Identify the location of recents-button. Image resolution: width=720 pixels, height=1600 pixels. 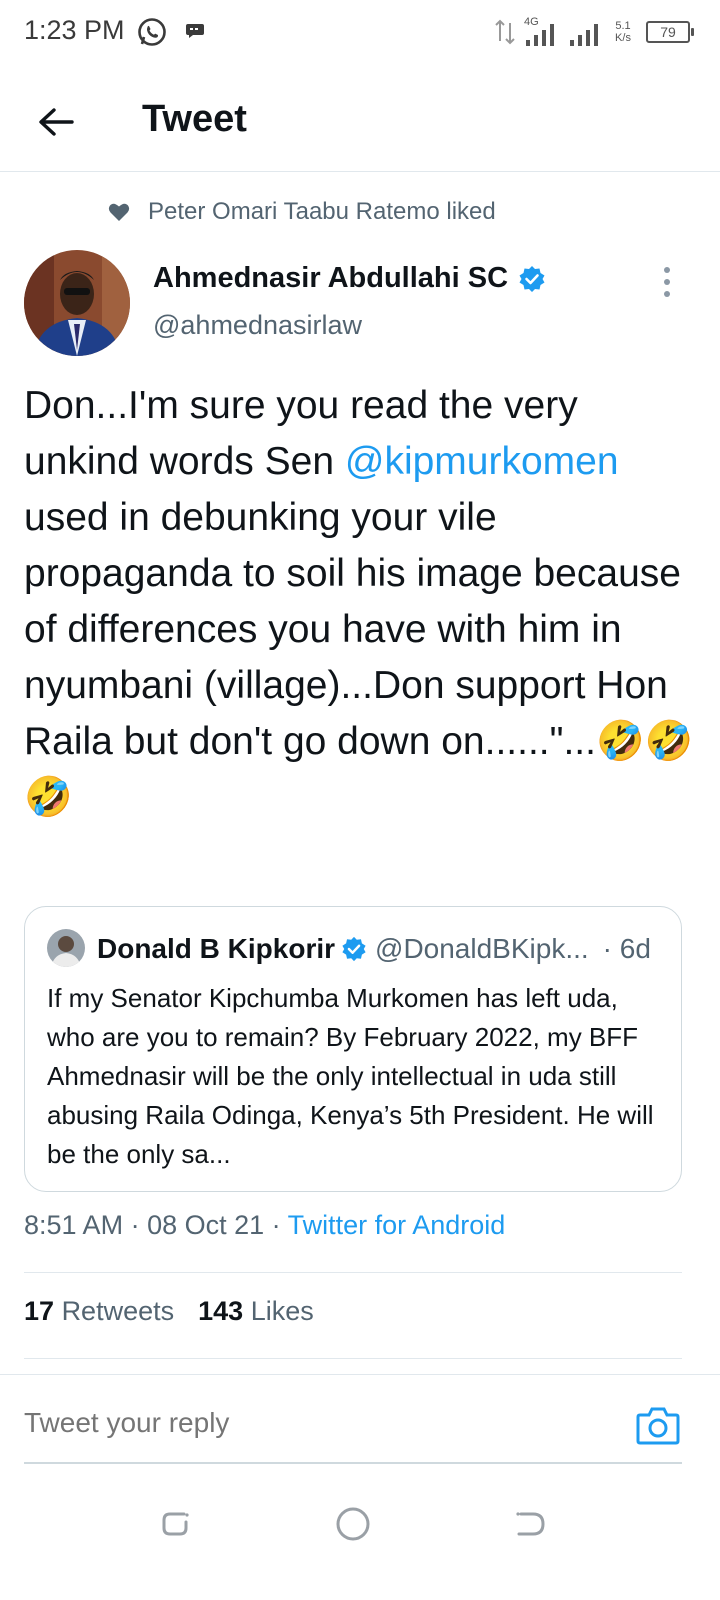
(176, 1524).